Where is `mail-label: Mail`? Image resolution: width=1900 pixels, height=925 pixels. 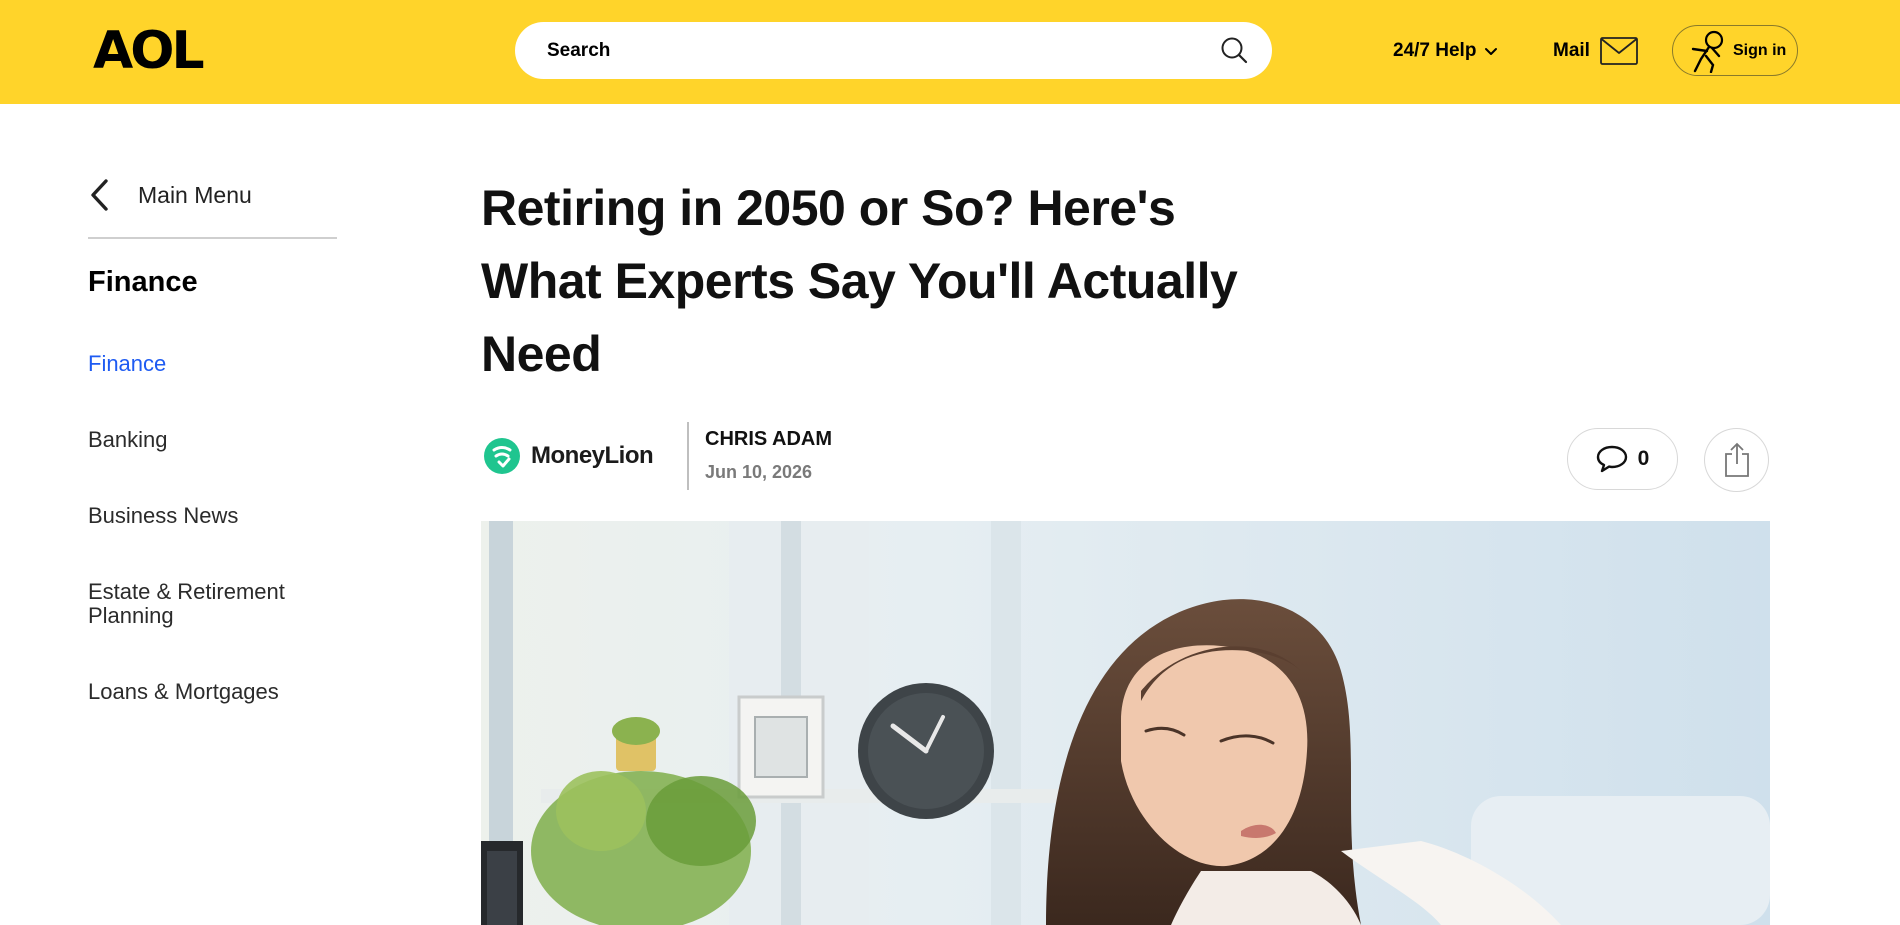 mail-label: Mail is located at coordinates (1571, 50).